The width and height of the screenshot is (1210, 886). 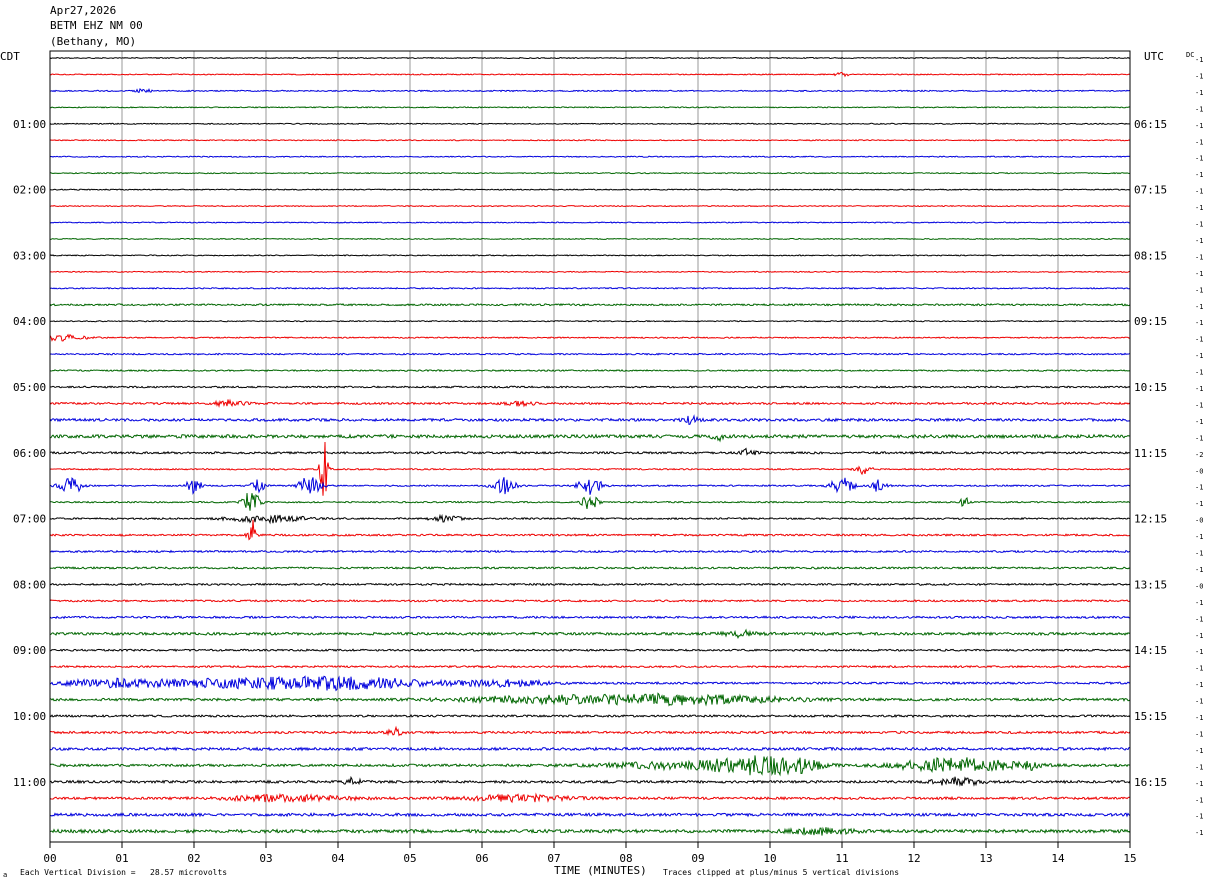 What do you see at coordinates (1199, 570) in the screenshot?
I see `dc-offset-row-31: -1` at bounding box center [1199, 570].